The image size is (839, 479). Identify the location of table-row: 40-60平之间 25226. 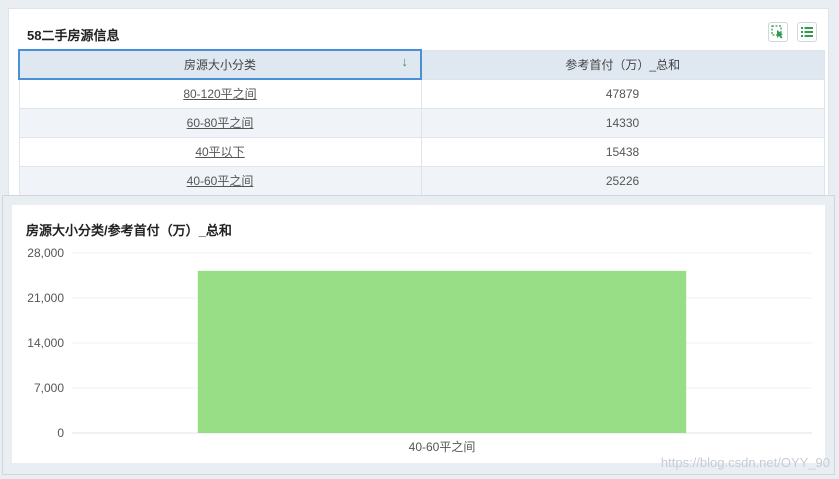
(421, 180).